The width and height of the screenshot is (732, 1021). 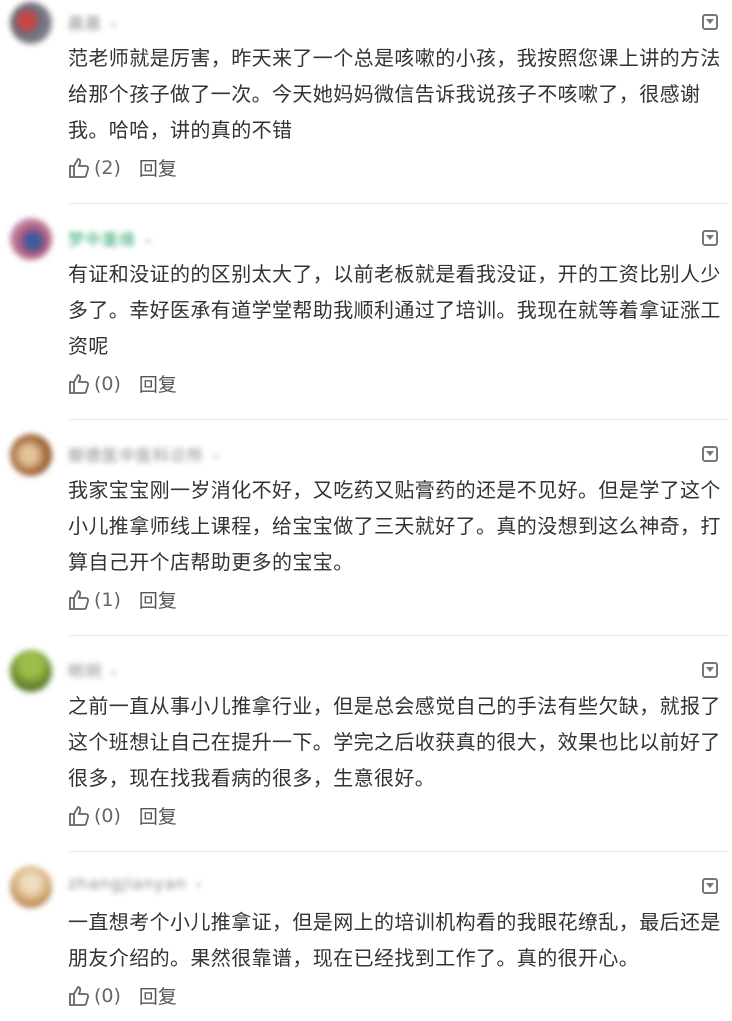 I want to click on username-text: 明玥, so click(x=85, y=671).